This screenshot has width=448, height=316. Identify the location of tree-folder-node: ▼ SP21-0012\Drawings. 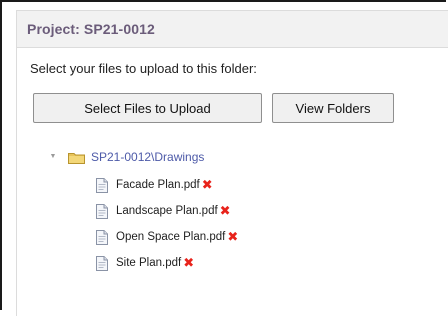
(143, 157).